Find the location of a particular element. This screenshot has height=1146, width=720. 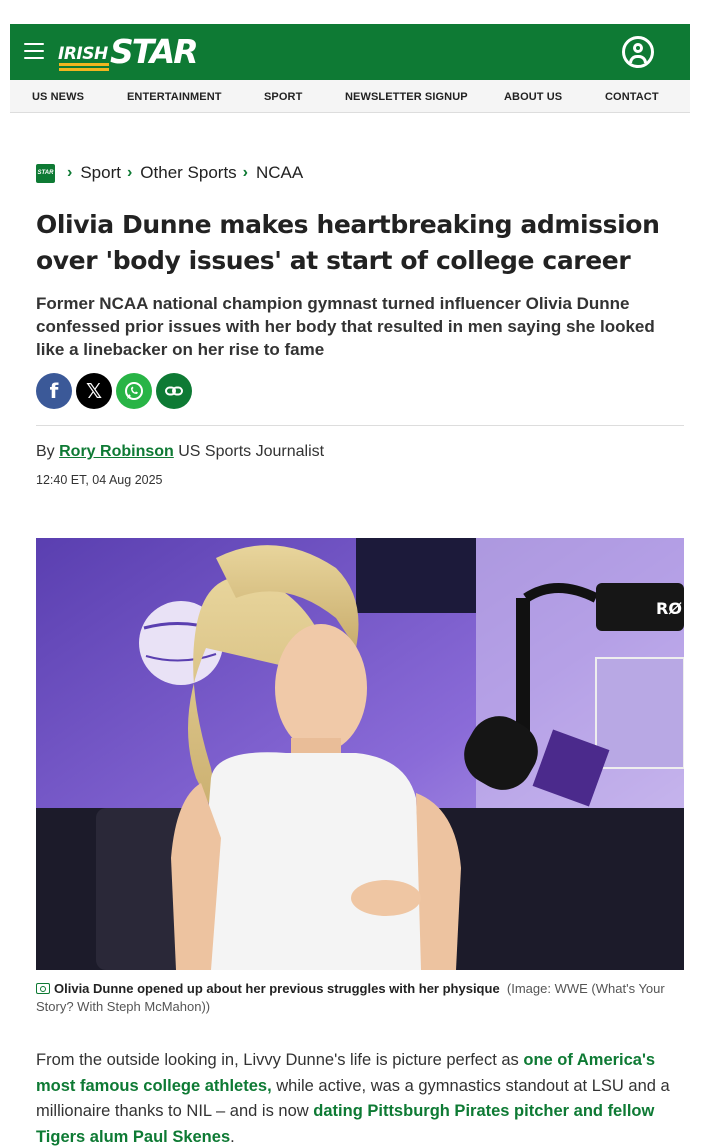

author-link: Rory Robinson is located at coordinates (116, 451).